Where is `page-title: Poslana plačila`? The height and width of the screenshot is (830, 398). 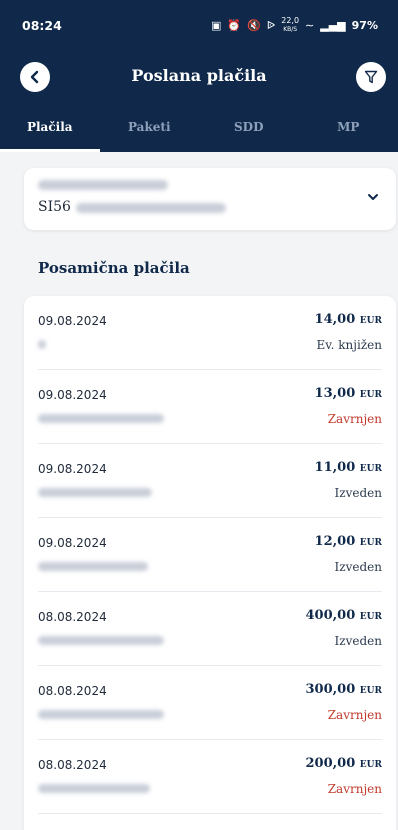
page-title: Poslana plačila is located at coordinates (199, 75).